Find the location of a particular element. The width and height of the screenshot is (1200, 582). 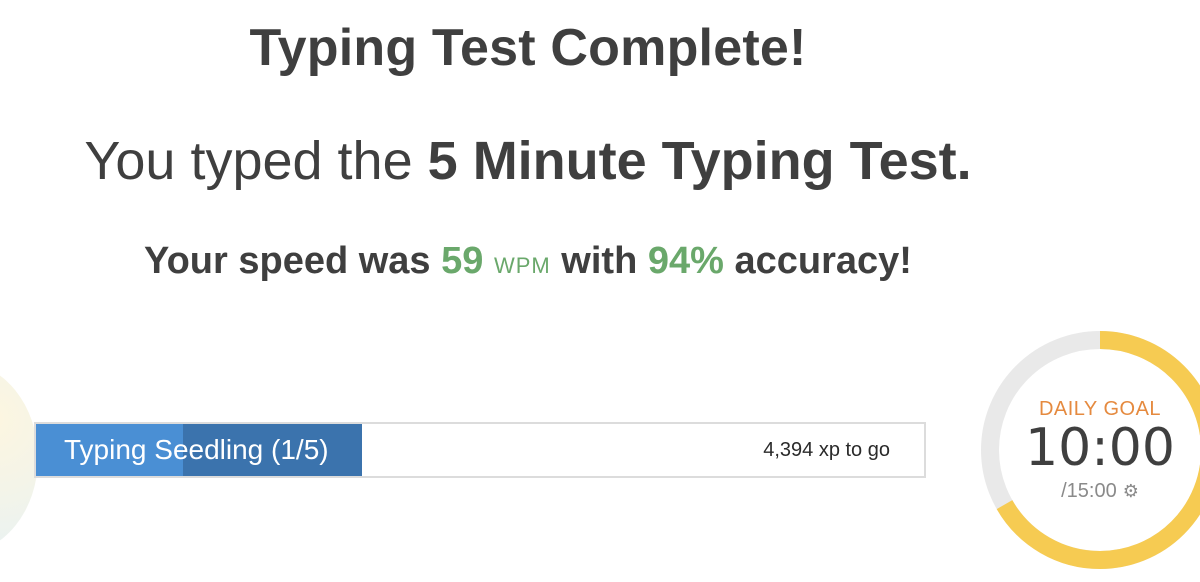

xp-remaining: 4,394 xp to go is located at coordinates (826, 449).